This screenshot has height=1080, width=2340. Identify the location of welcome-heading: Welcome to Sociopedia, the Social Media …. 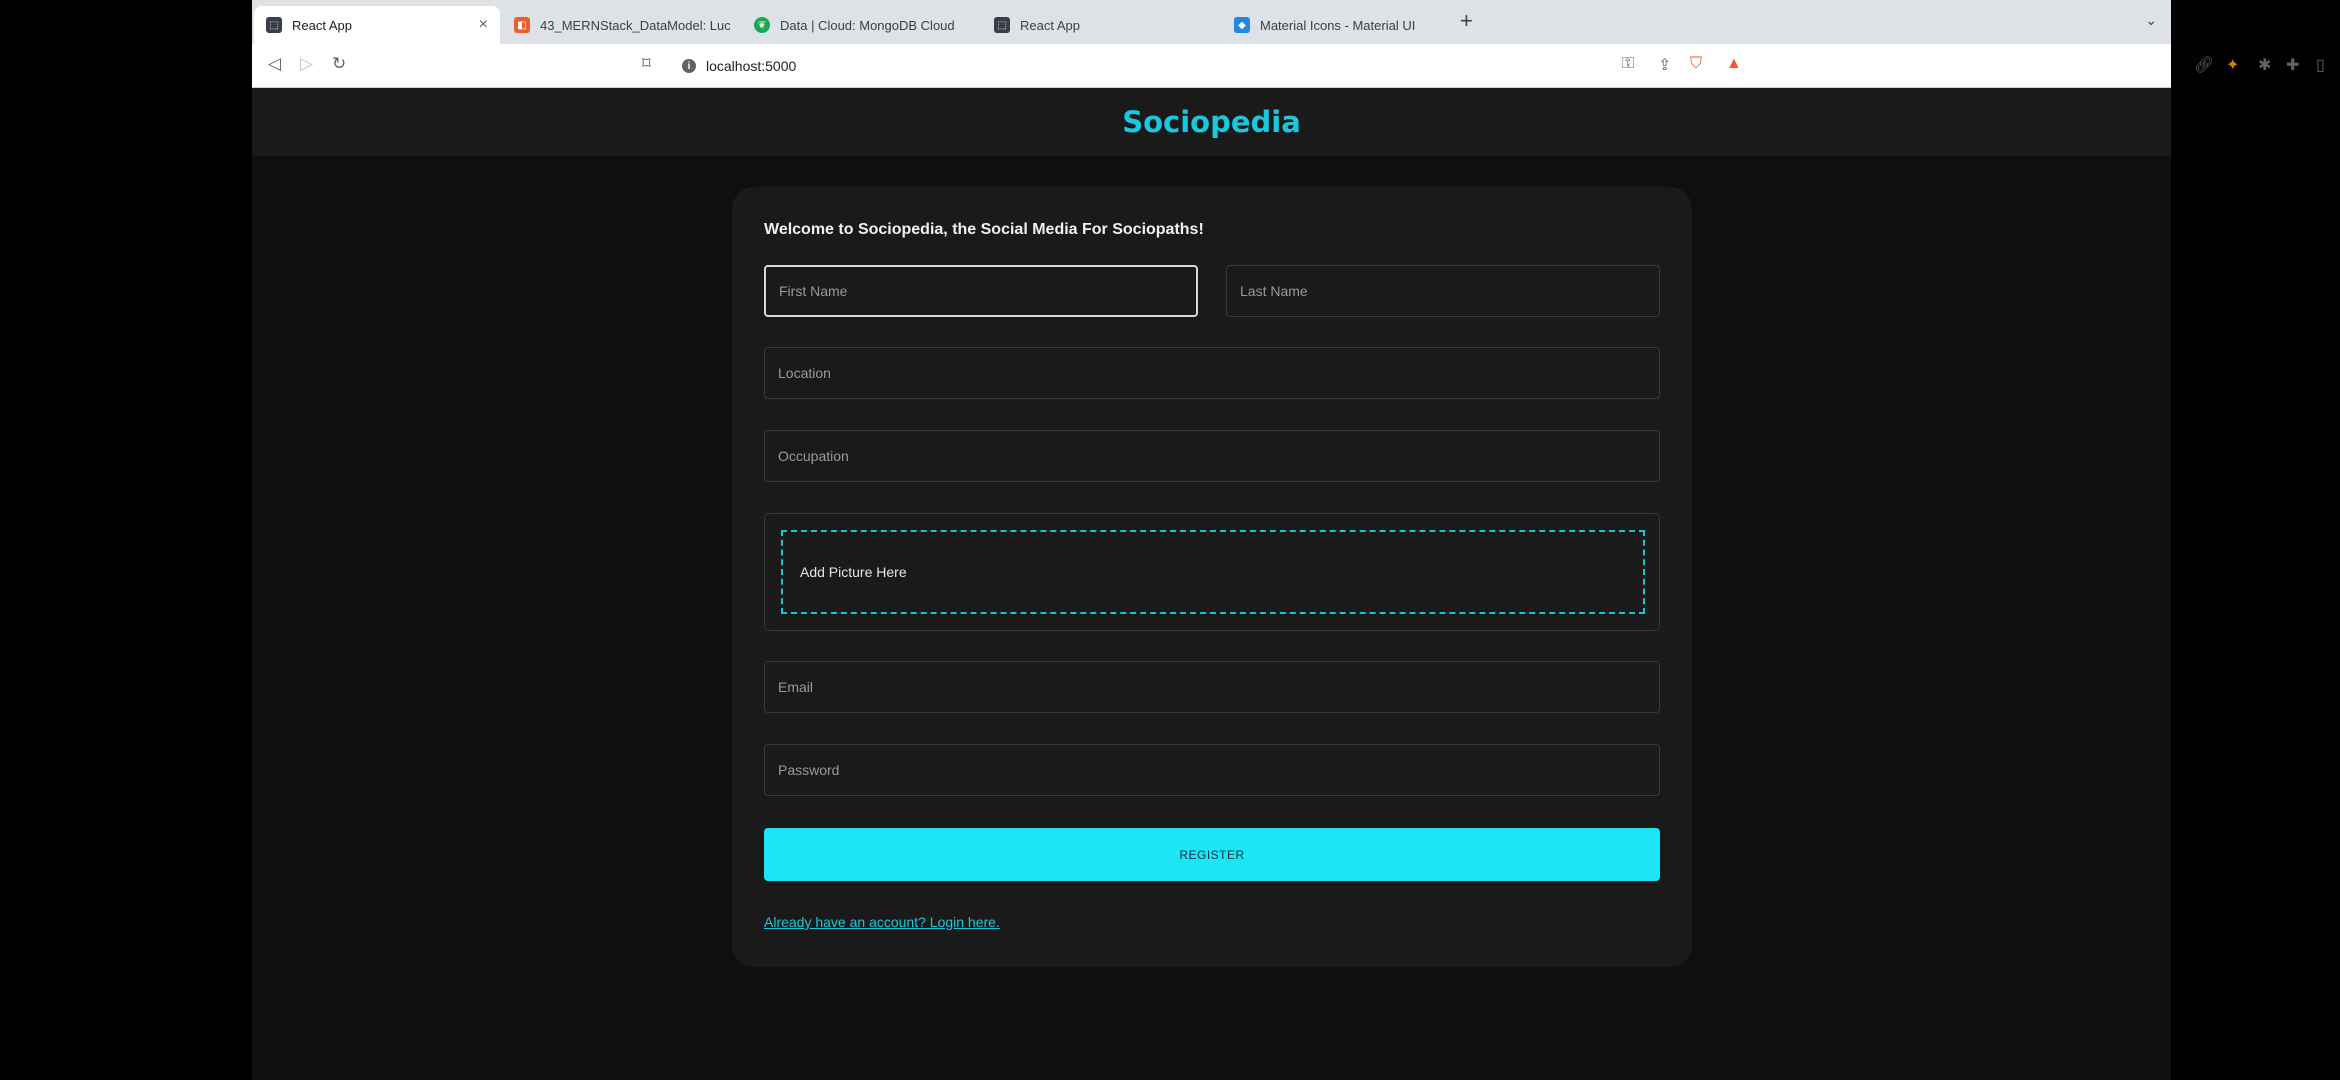
(984, 229).